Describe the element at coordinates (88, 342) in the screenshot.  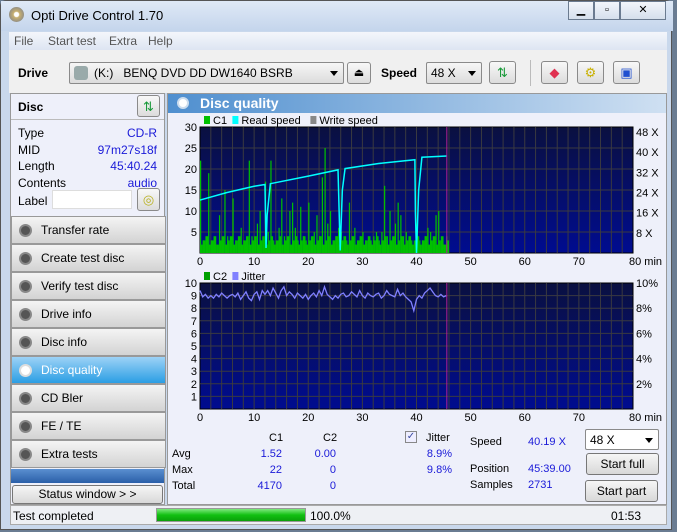
I see `nav-disc-info: Disc info` at that location.